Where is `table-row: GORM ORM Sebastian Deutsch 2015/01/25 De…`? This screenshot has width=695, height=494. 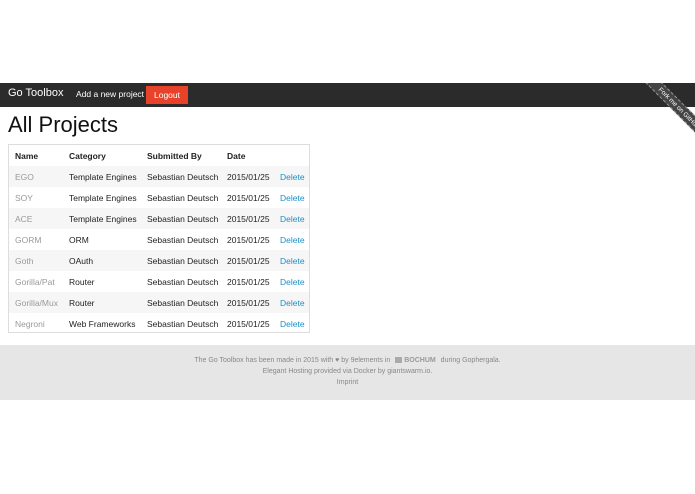 table-row: GORM ORM Sebastian Deutsch 2015/01/25 De… is located at coordinates (159, 239).